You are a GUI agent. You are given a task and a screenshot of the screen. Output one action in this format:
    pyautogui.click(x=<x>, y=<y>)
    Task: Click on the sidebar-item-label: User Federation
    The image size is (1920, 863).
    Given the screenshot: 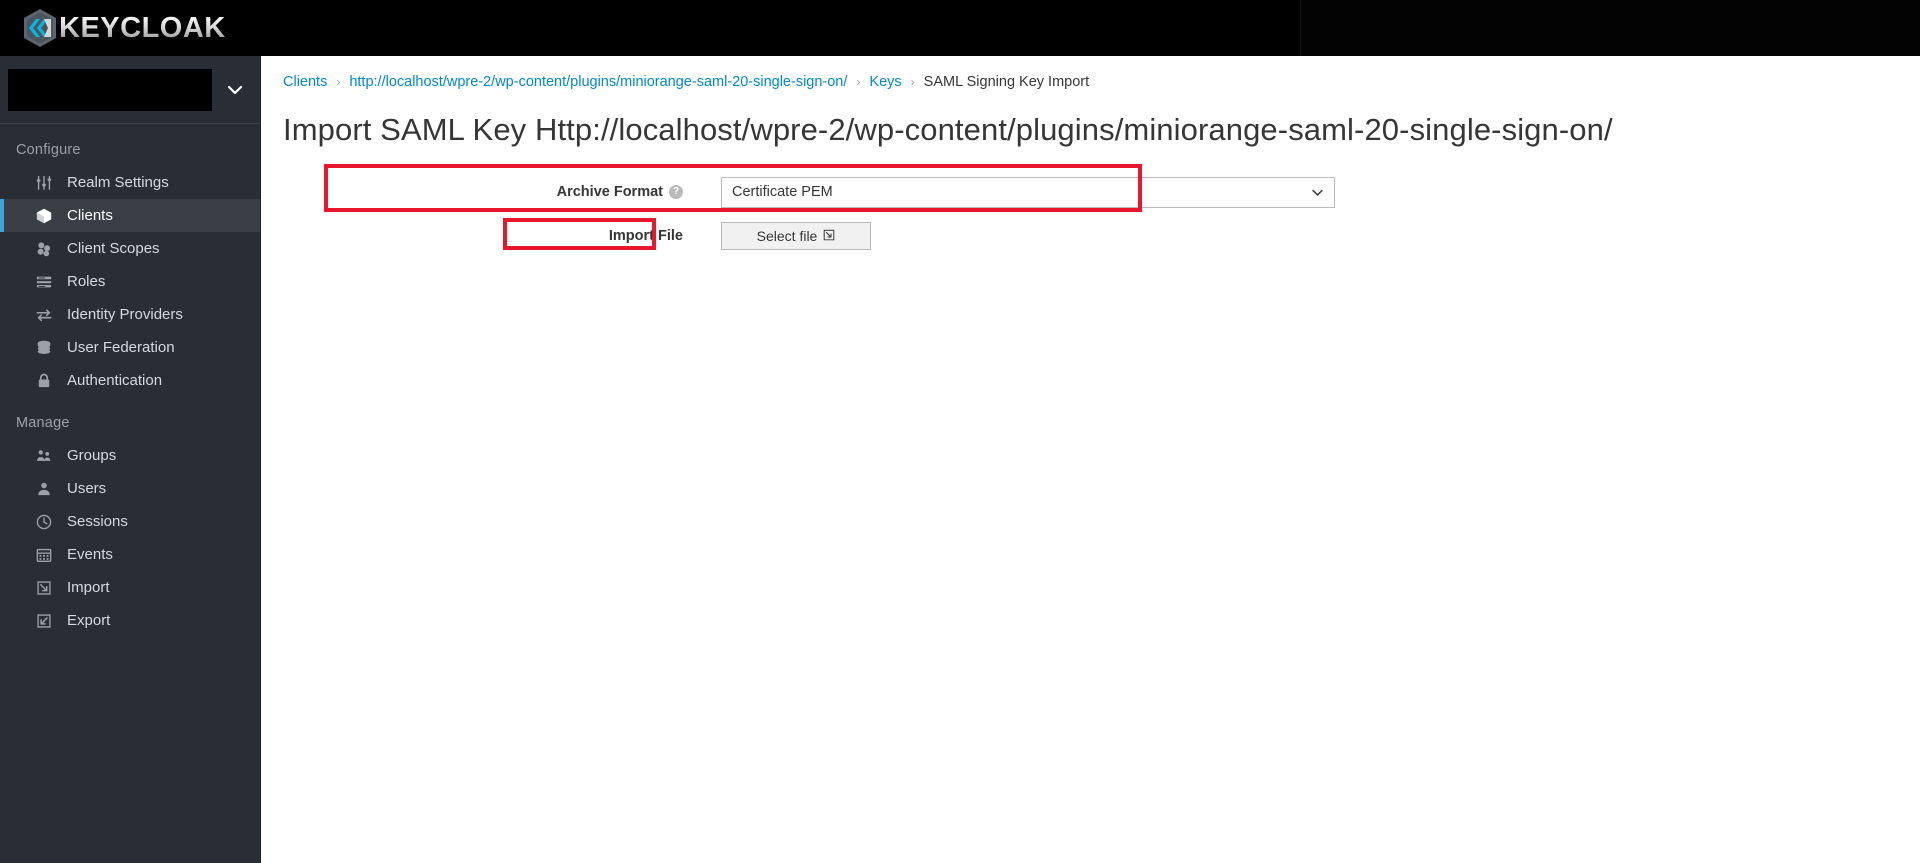 What is the action you would take?
    pyautogui.click(x=121, y=347)
    